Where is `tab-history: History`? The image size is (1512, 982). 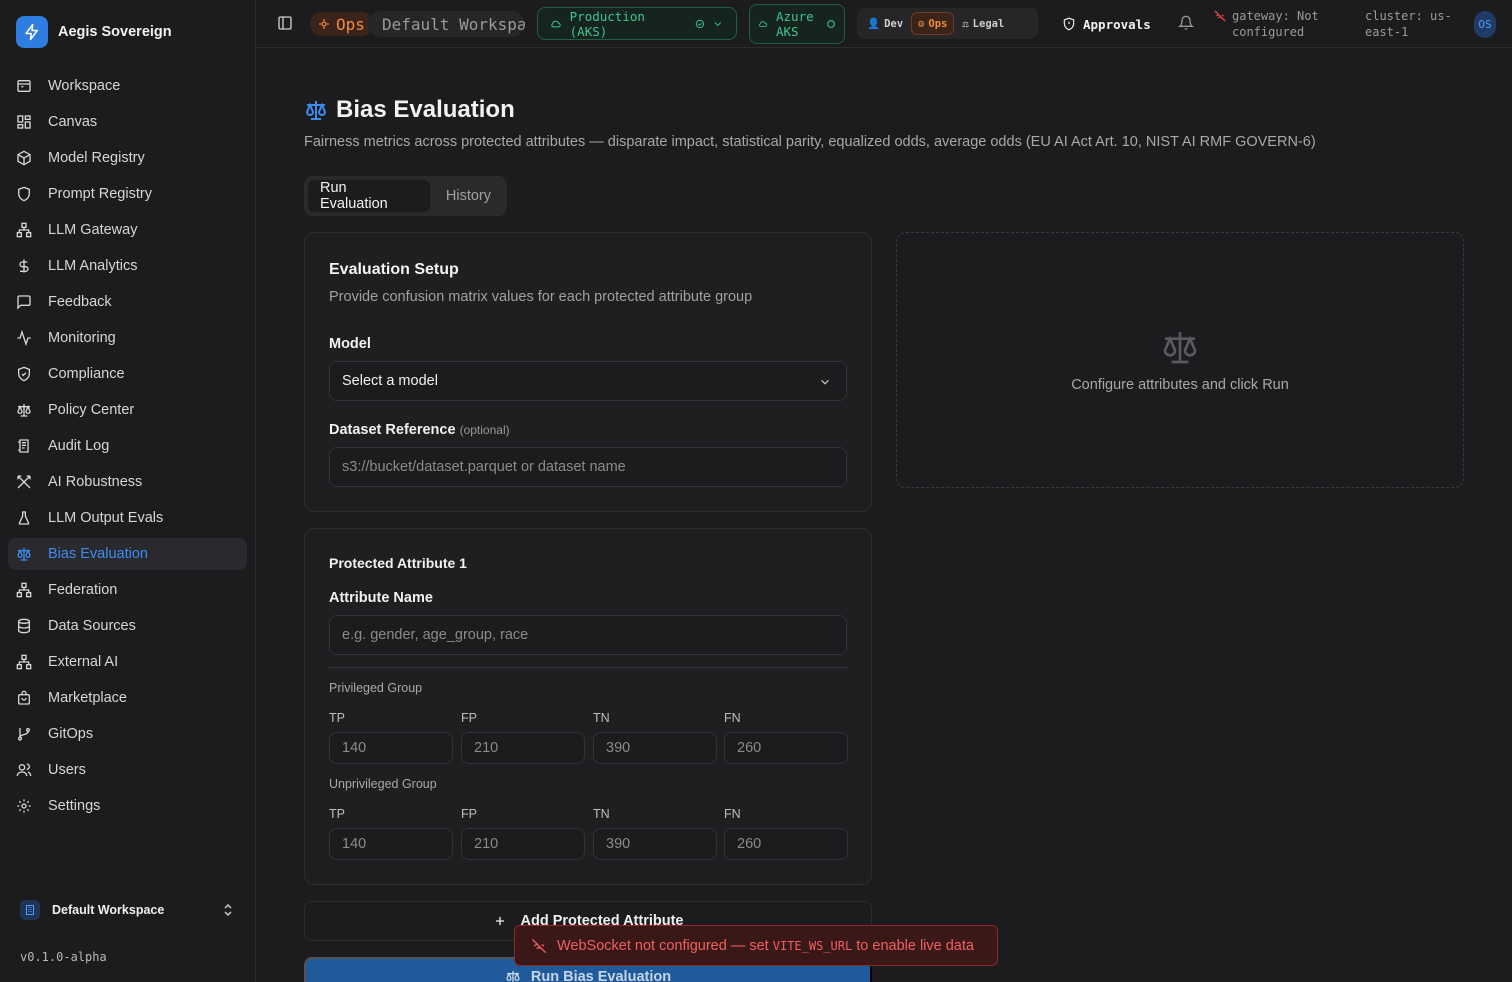 tab-history: History is located at coordinates (468, 196).